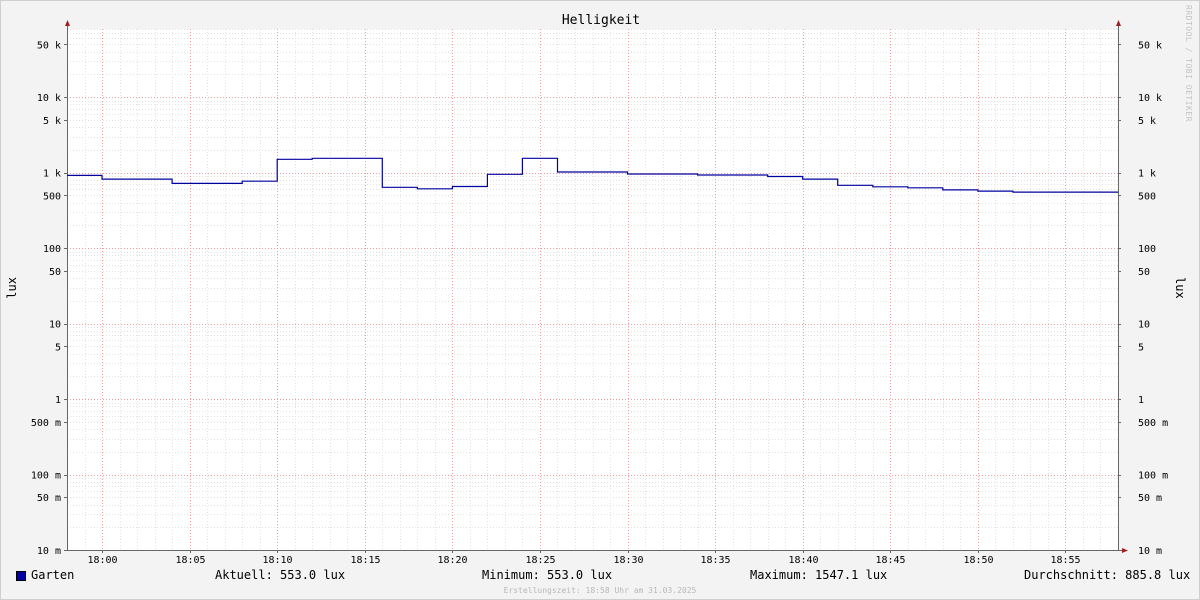 Image resolution: width=1200 pixels, height=600 pixels. Describe the element at coordinates (452, 560) in the screenshot. I see `x-tick-label: 18:20` at that location.